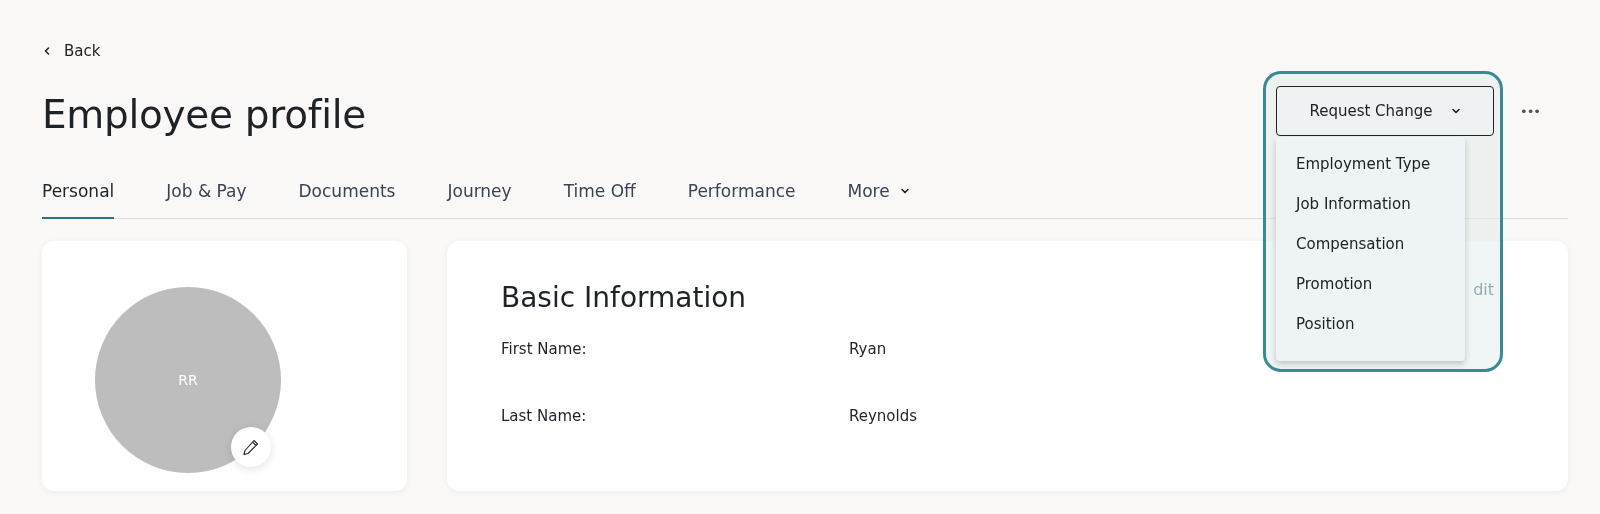 The image size is (1600, 514). I want to click on more-options-button: •••, so click(1530, 111).